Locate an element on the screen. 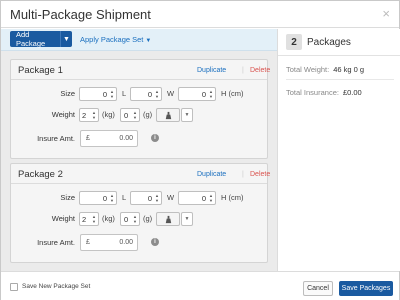  add-package-button: Add Package ▼ is located at coordinates (41, 39).